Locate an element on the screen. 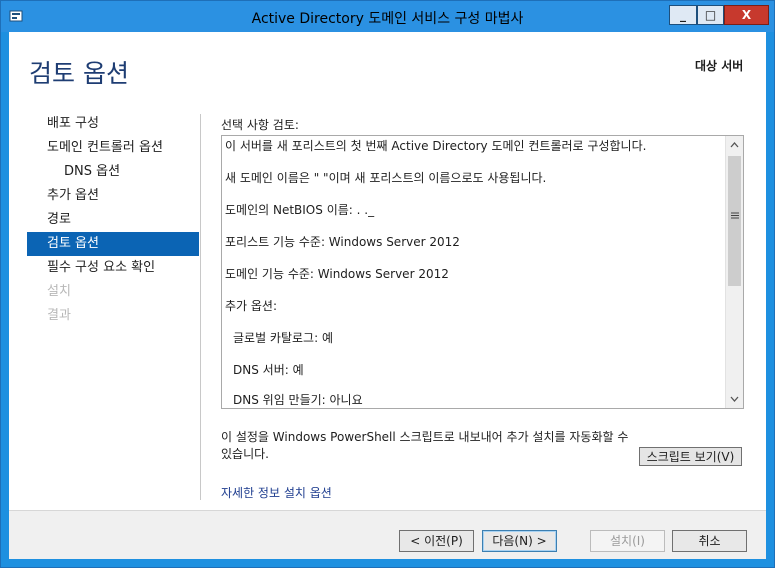 This screenshot has width=775, height=568. nav-divider is located at coordinates (200, 307).